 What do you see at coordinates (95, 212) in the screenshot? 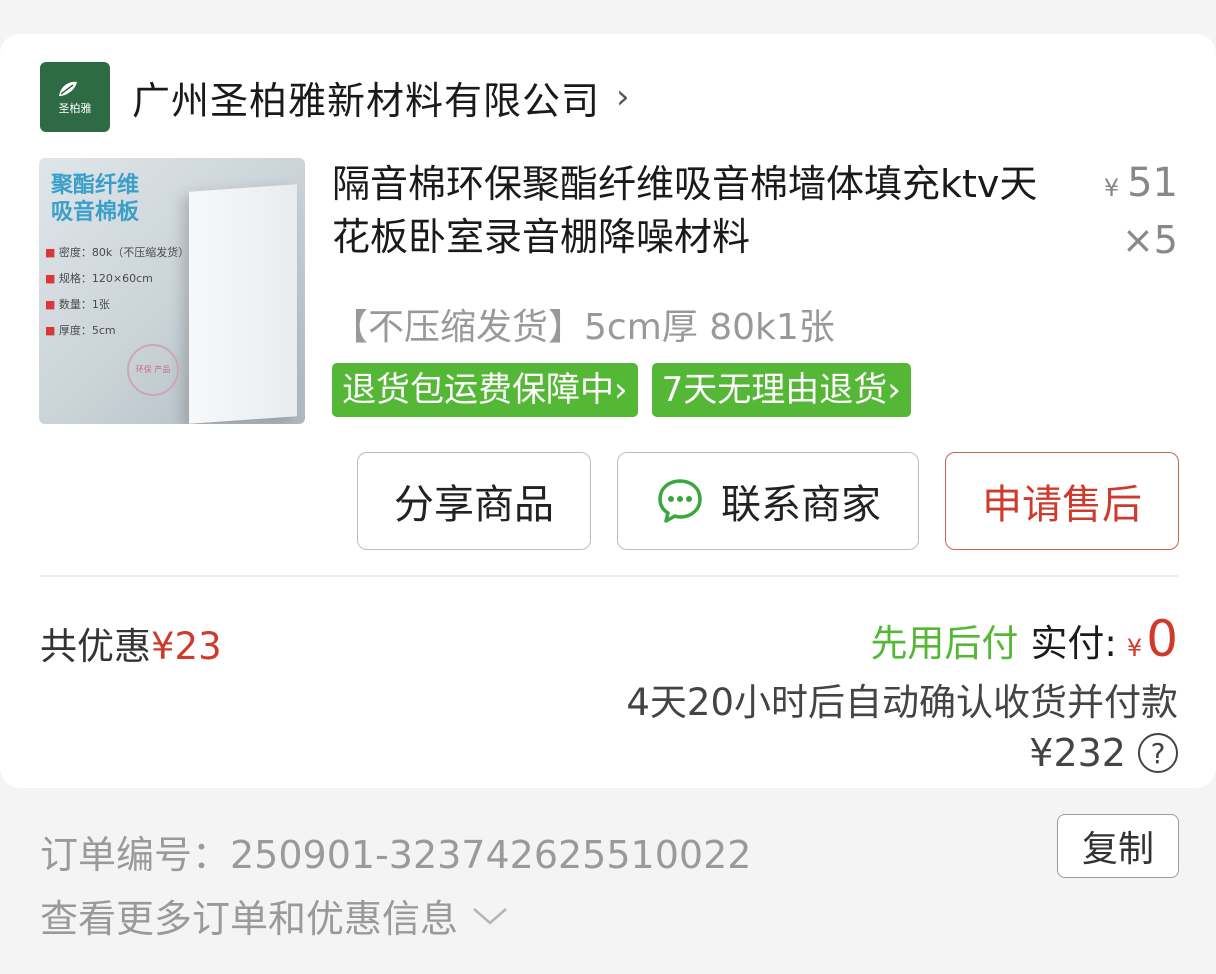
I see `product-image-title-line2: 吸音棉板` at bounding box center [95, 212].